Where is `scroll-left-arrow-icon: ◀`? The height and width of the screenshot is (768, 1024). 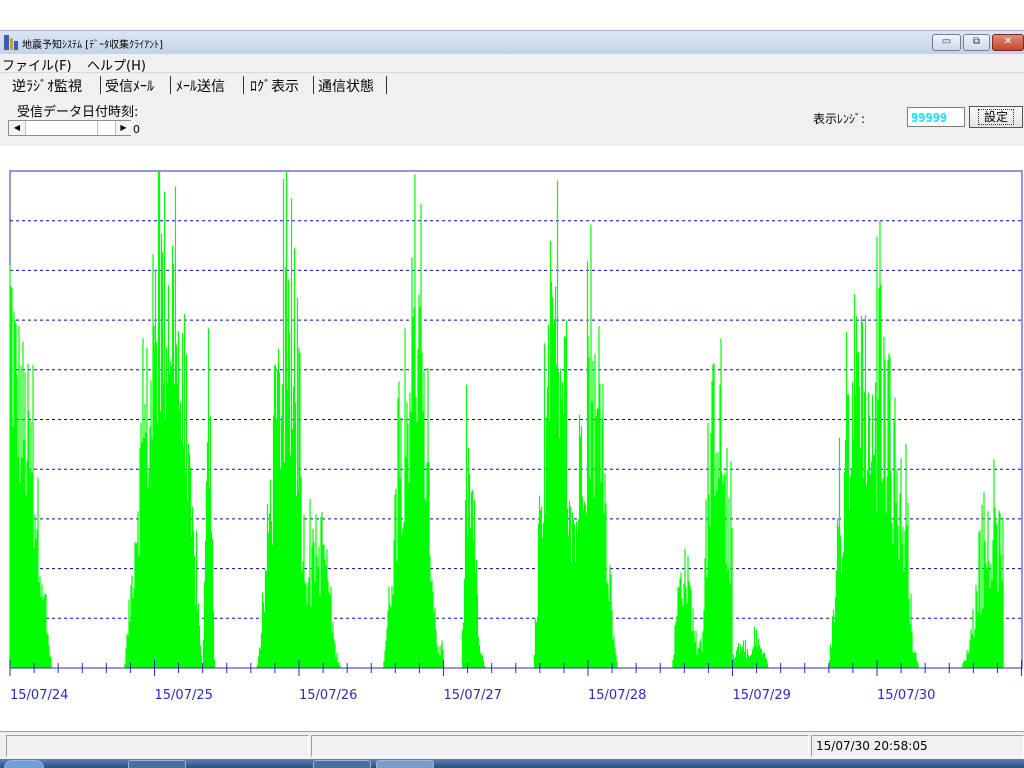
scroll-left-arrow-icon: ◀ is located at coordinates (17, 128).